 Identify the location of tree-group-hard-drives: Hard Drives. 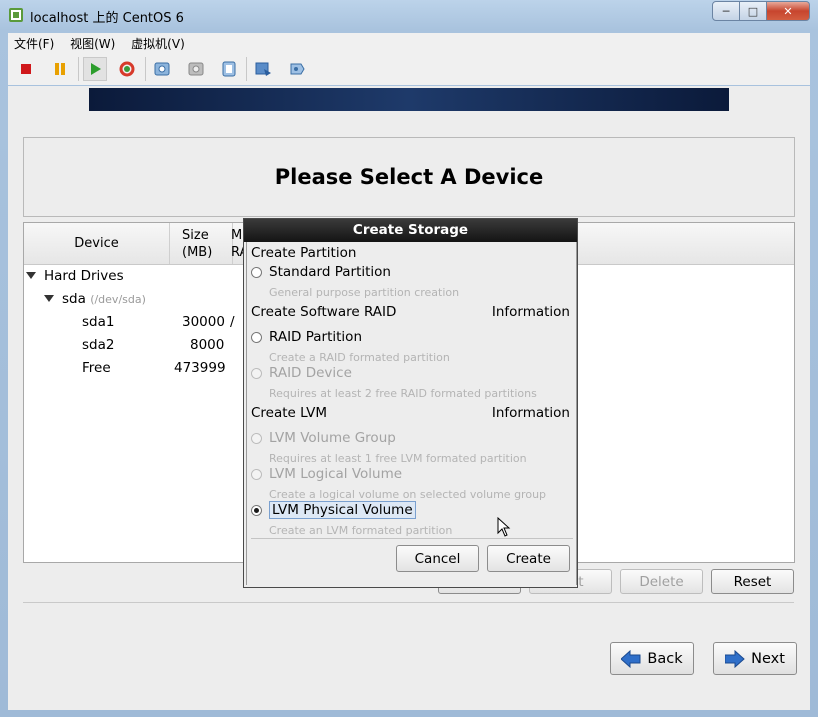
(75, 276).